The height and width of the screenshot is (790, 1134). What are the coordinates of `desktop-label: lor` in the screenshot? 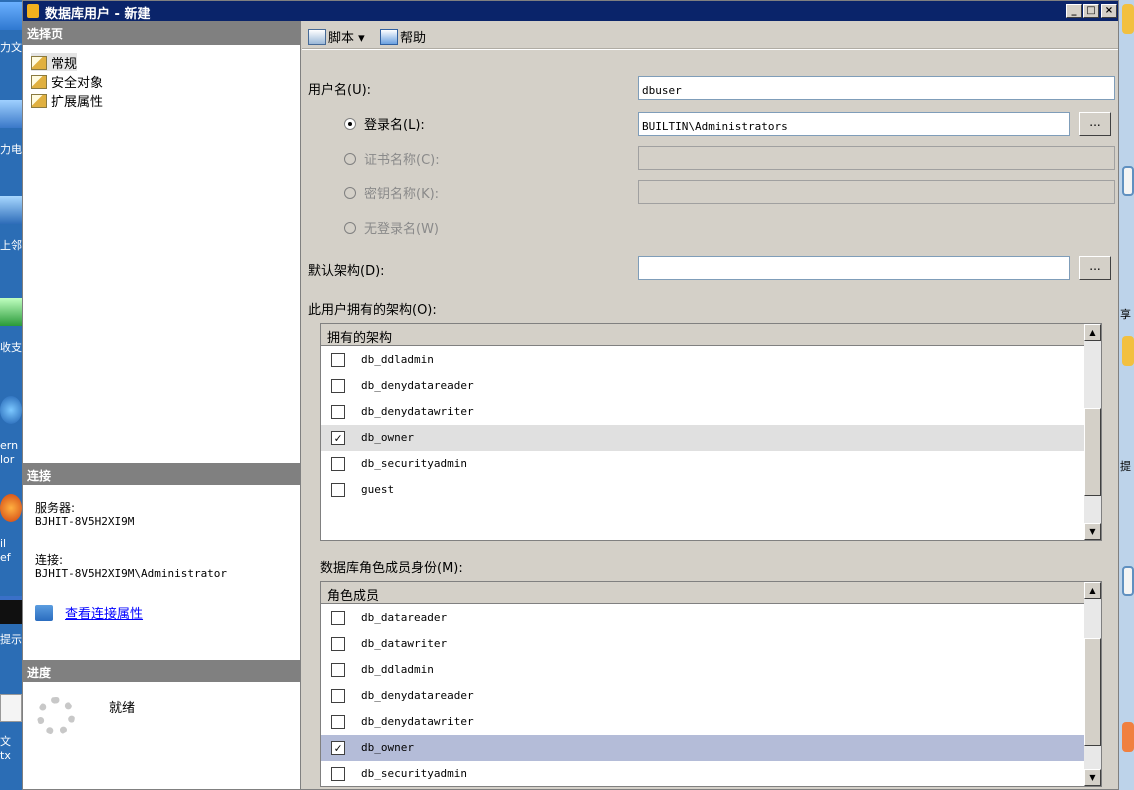 It's located at (7, 459).